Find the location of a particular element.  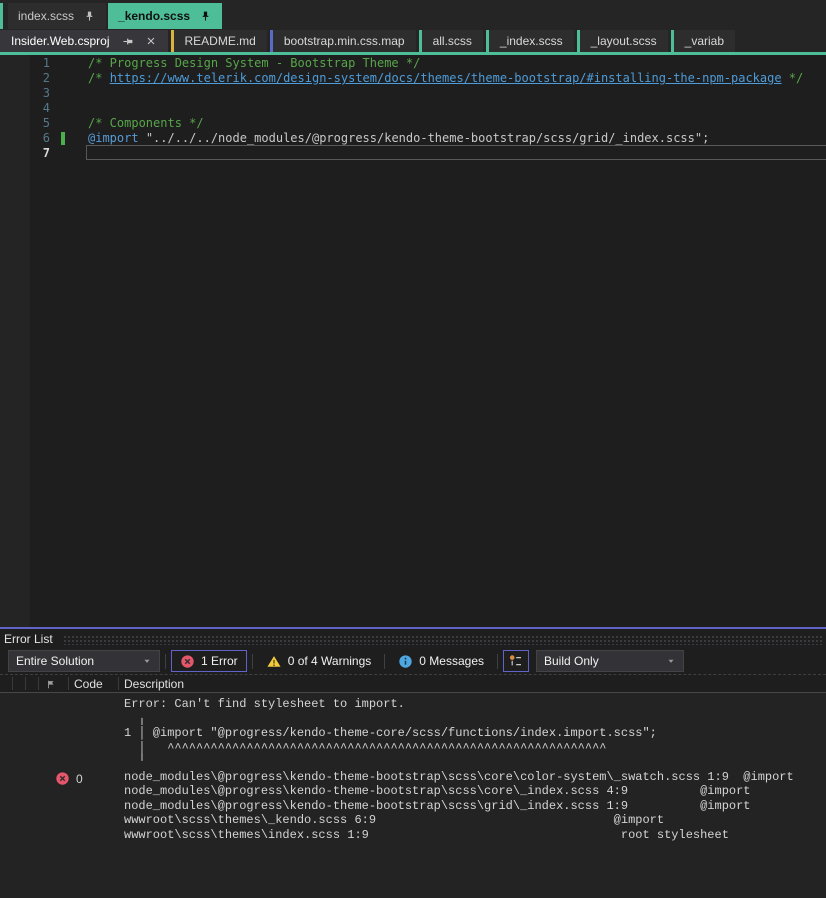

code-token: */ is located at coordinates (792, 78).